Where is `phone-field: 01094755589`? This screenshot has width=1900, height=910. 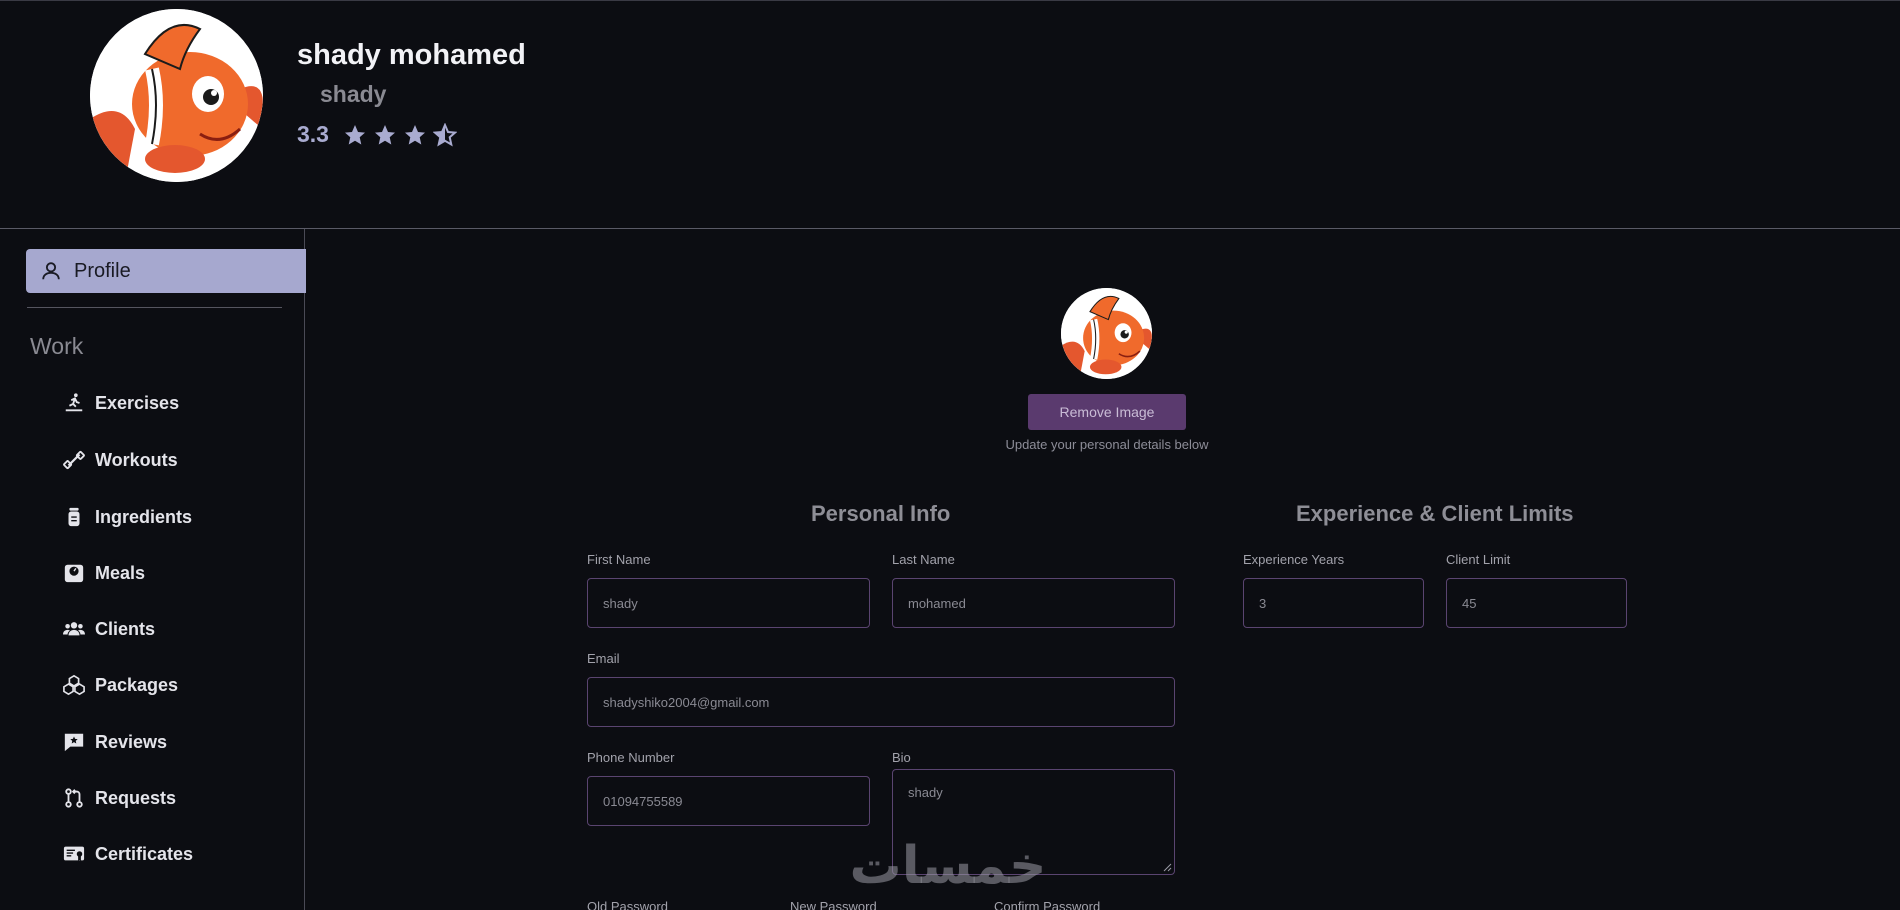 phone-field: 01094755589 is located at coordinates (728, 801).